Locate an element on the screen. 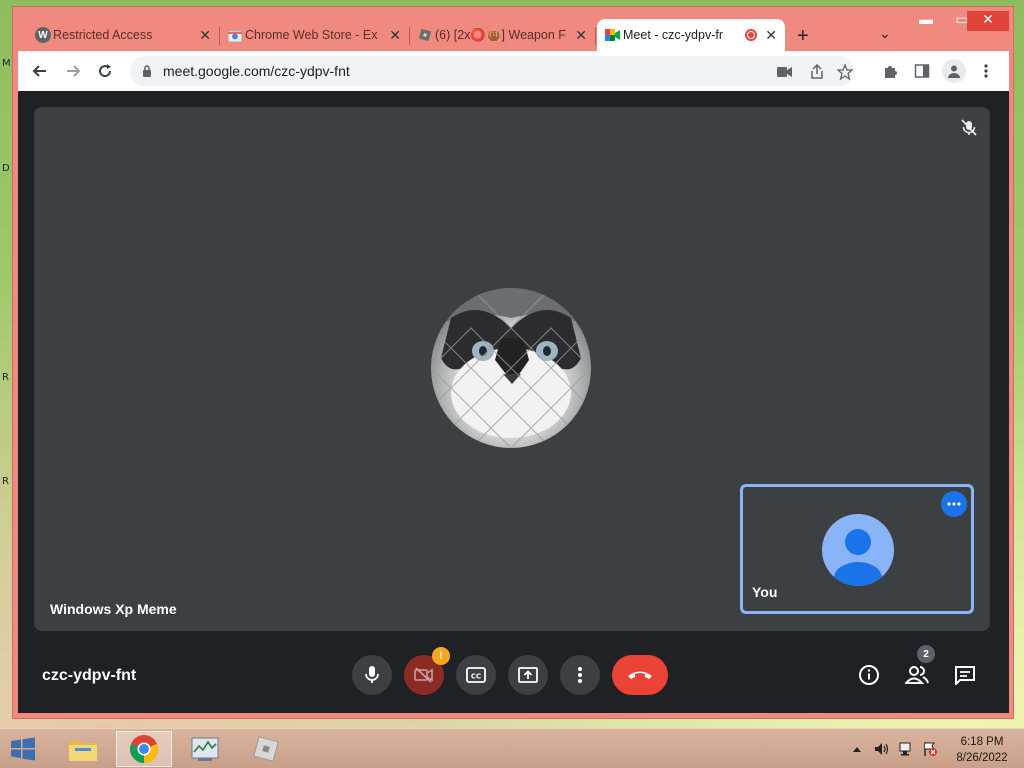  captions-button: CC is located at coordinates (476, 675).